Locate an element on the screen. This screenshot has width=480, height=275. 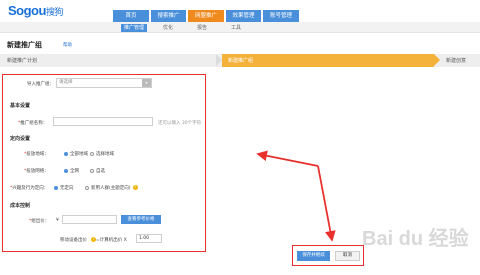
baidu-watermark: Bai du 经验 is located at coordinates (415, 239).